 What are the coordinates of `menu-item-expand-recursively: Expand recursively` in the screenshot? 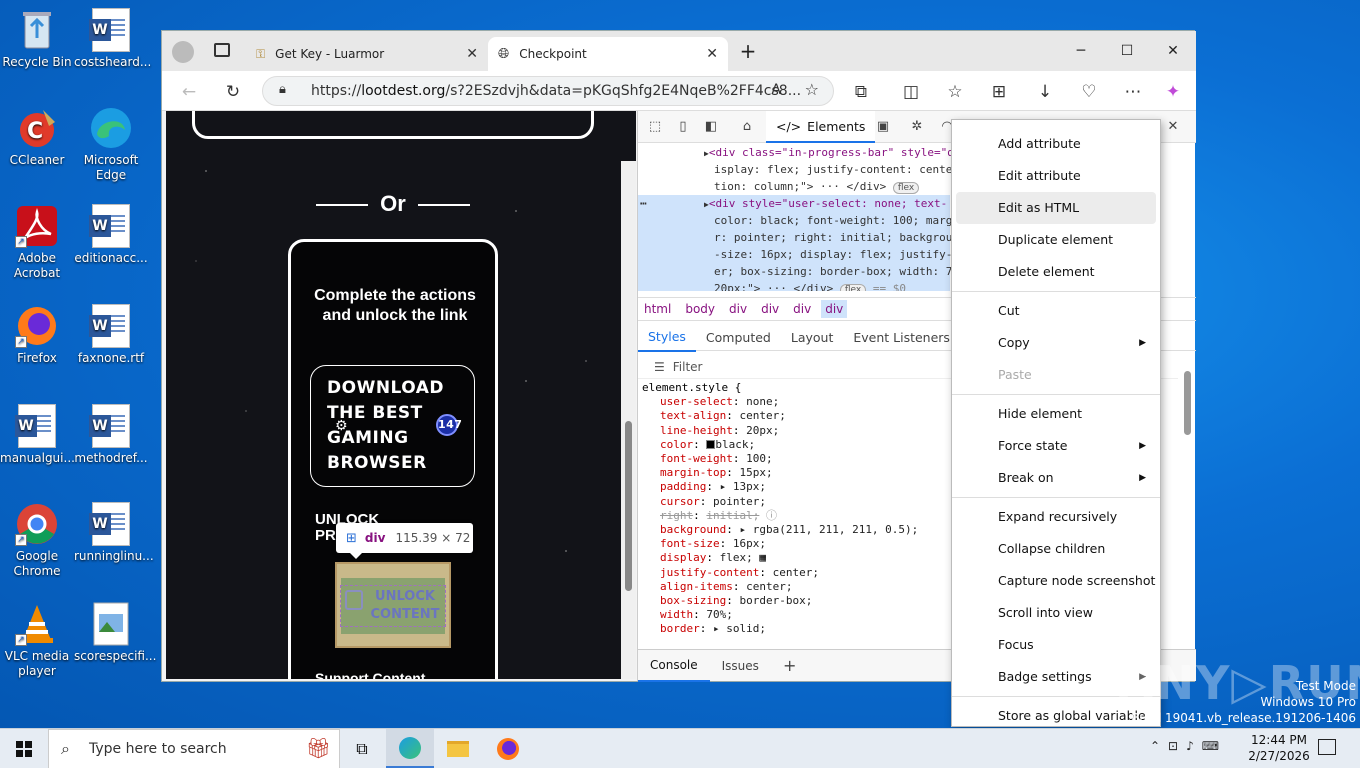 It's located at (1056, 517).